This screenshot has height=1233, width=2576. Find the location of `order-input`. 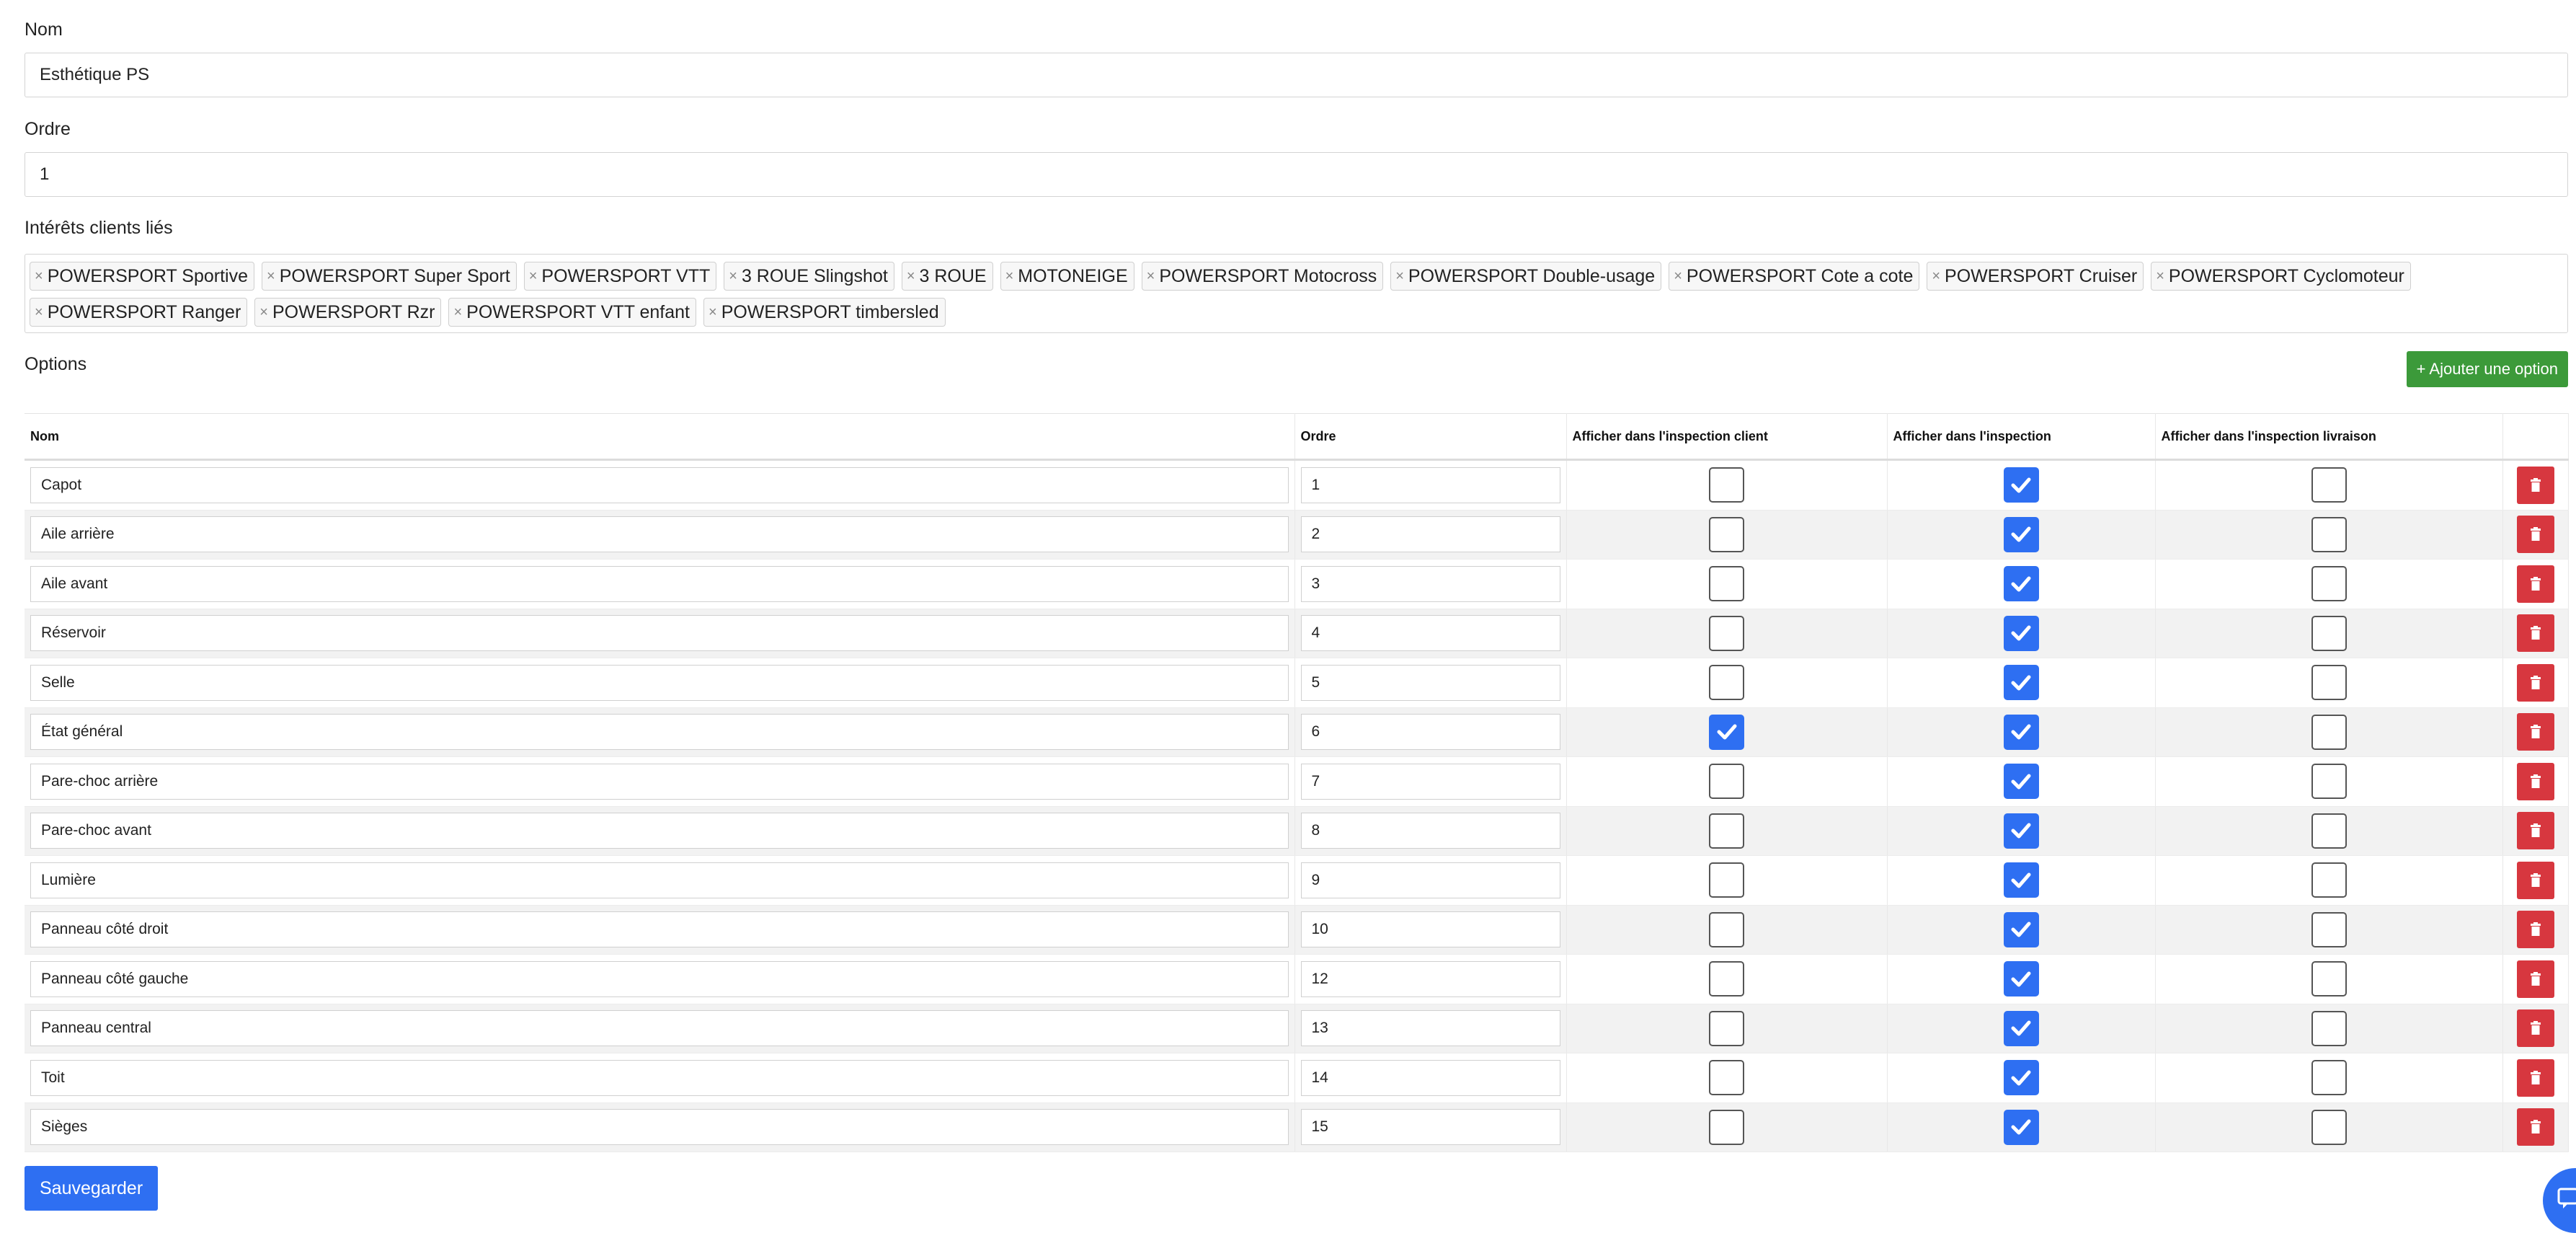

order-input is located at coordinates (1296, 175).